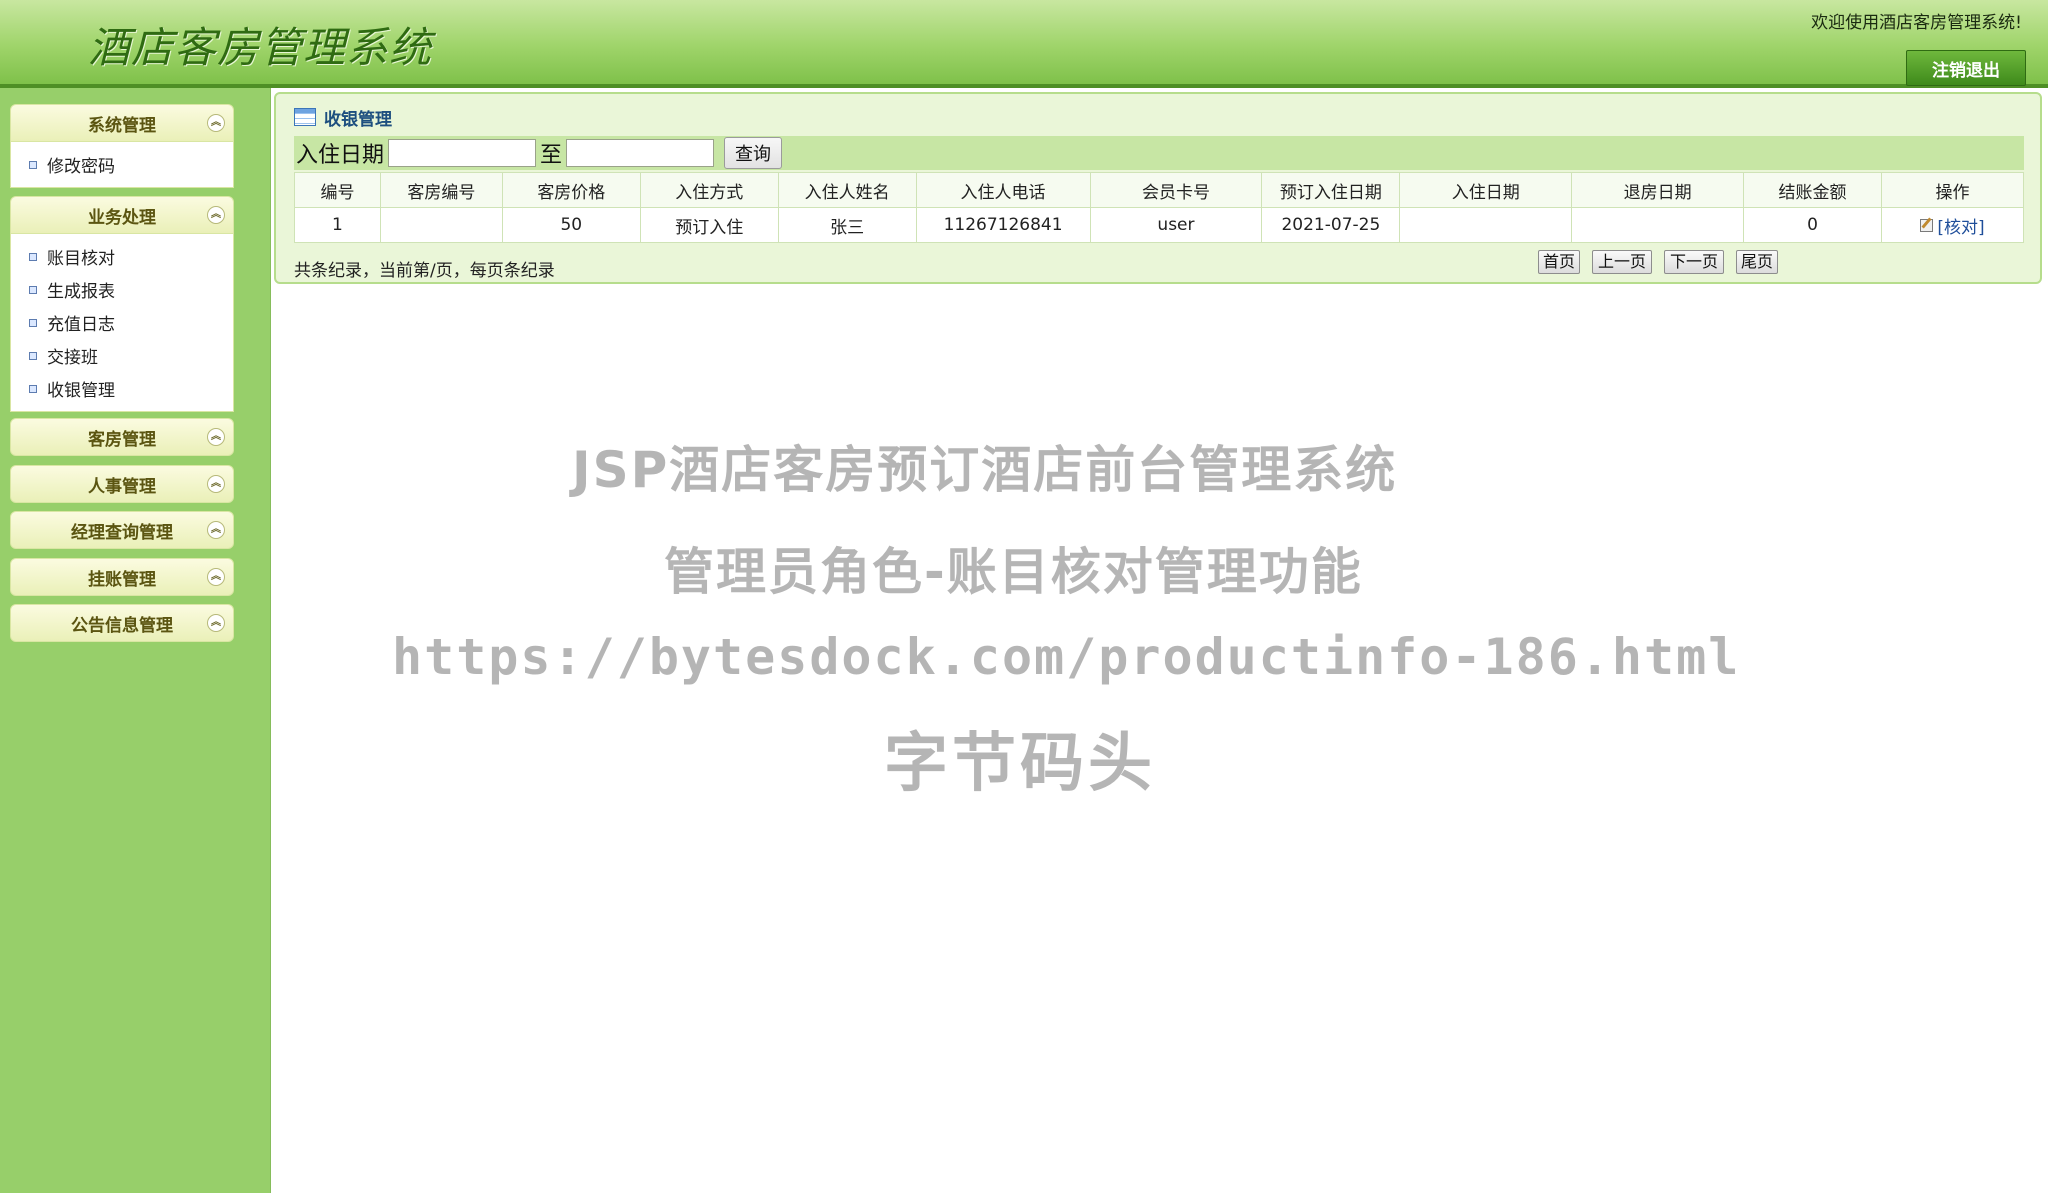 This screenshot has height=1193, width=2048. What do you see at coordinates (1331, 225) in the screenshot?
I see `table-cell: 2021-07-25` at bounding box center [1331, 225].